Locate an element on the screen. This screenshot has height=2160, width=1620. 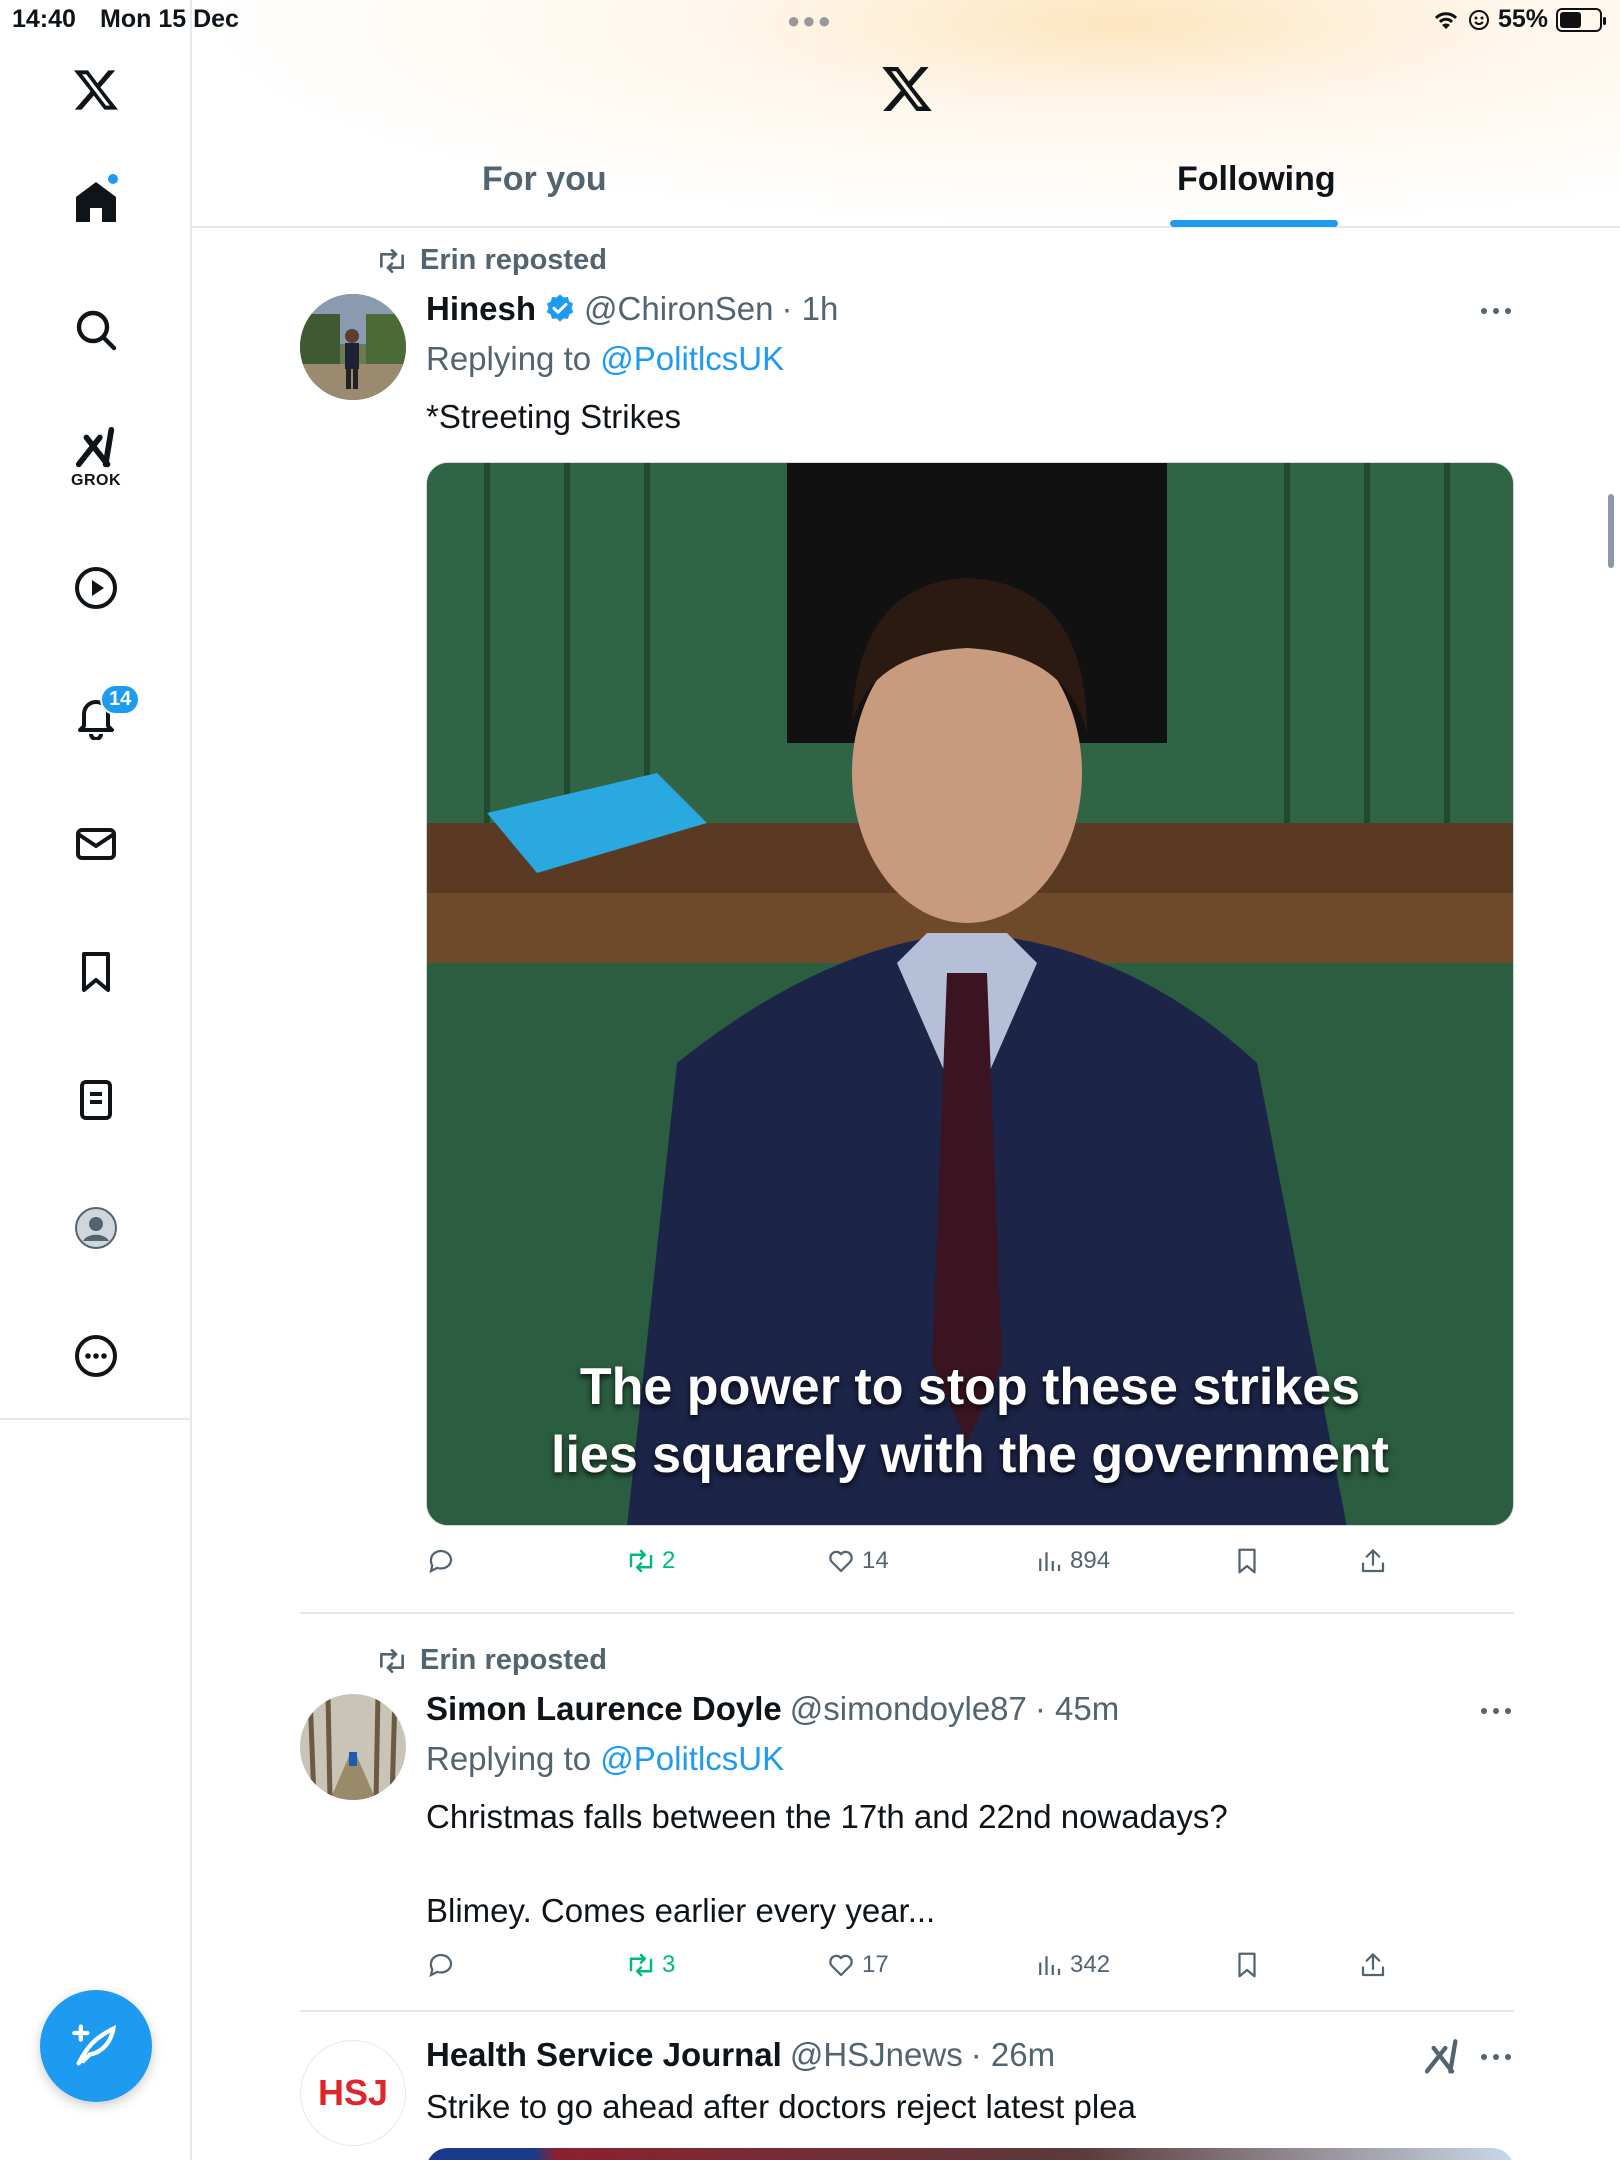
author-name: Simon Laurence Doyle is located at coordinates (604, 1709).